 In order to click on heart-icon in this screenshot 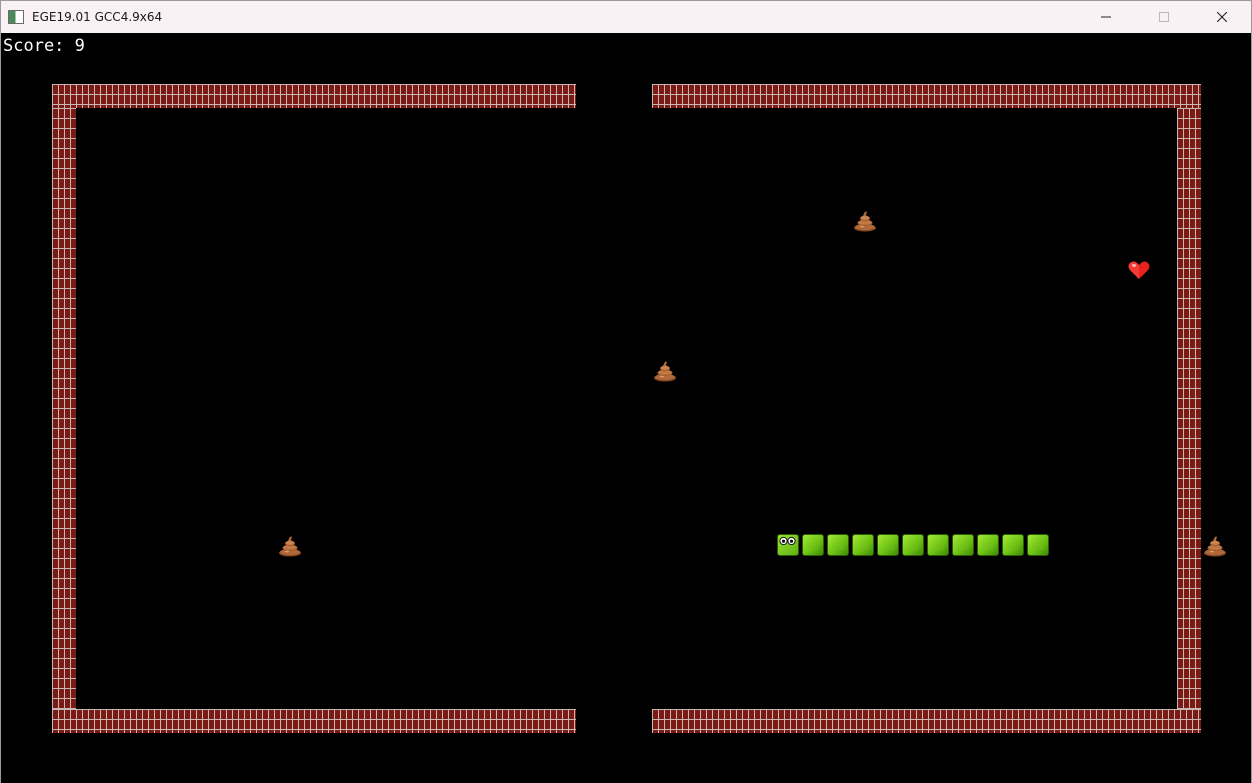, I will do `click(1139, 270)`.